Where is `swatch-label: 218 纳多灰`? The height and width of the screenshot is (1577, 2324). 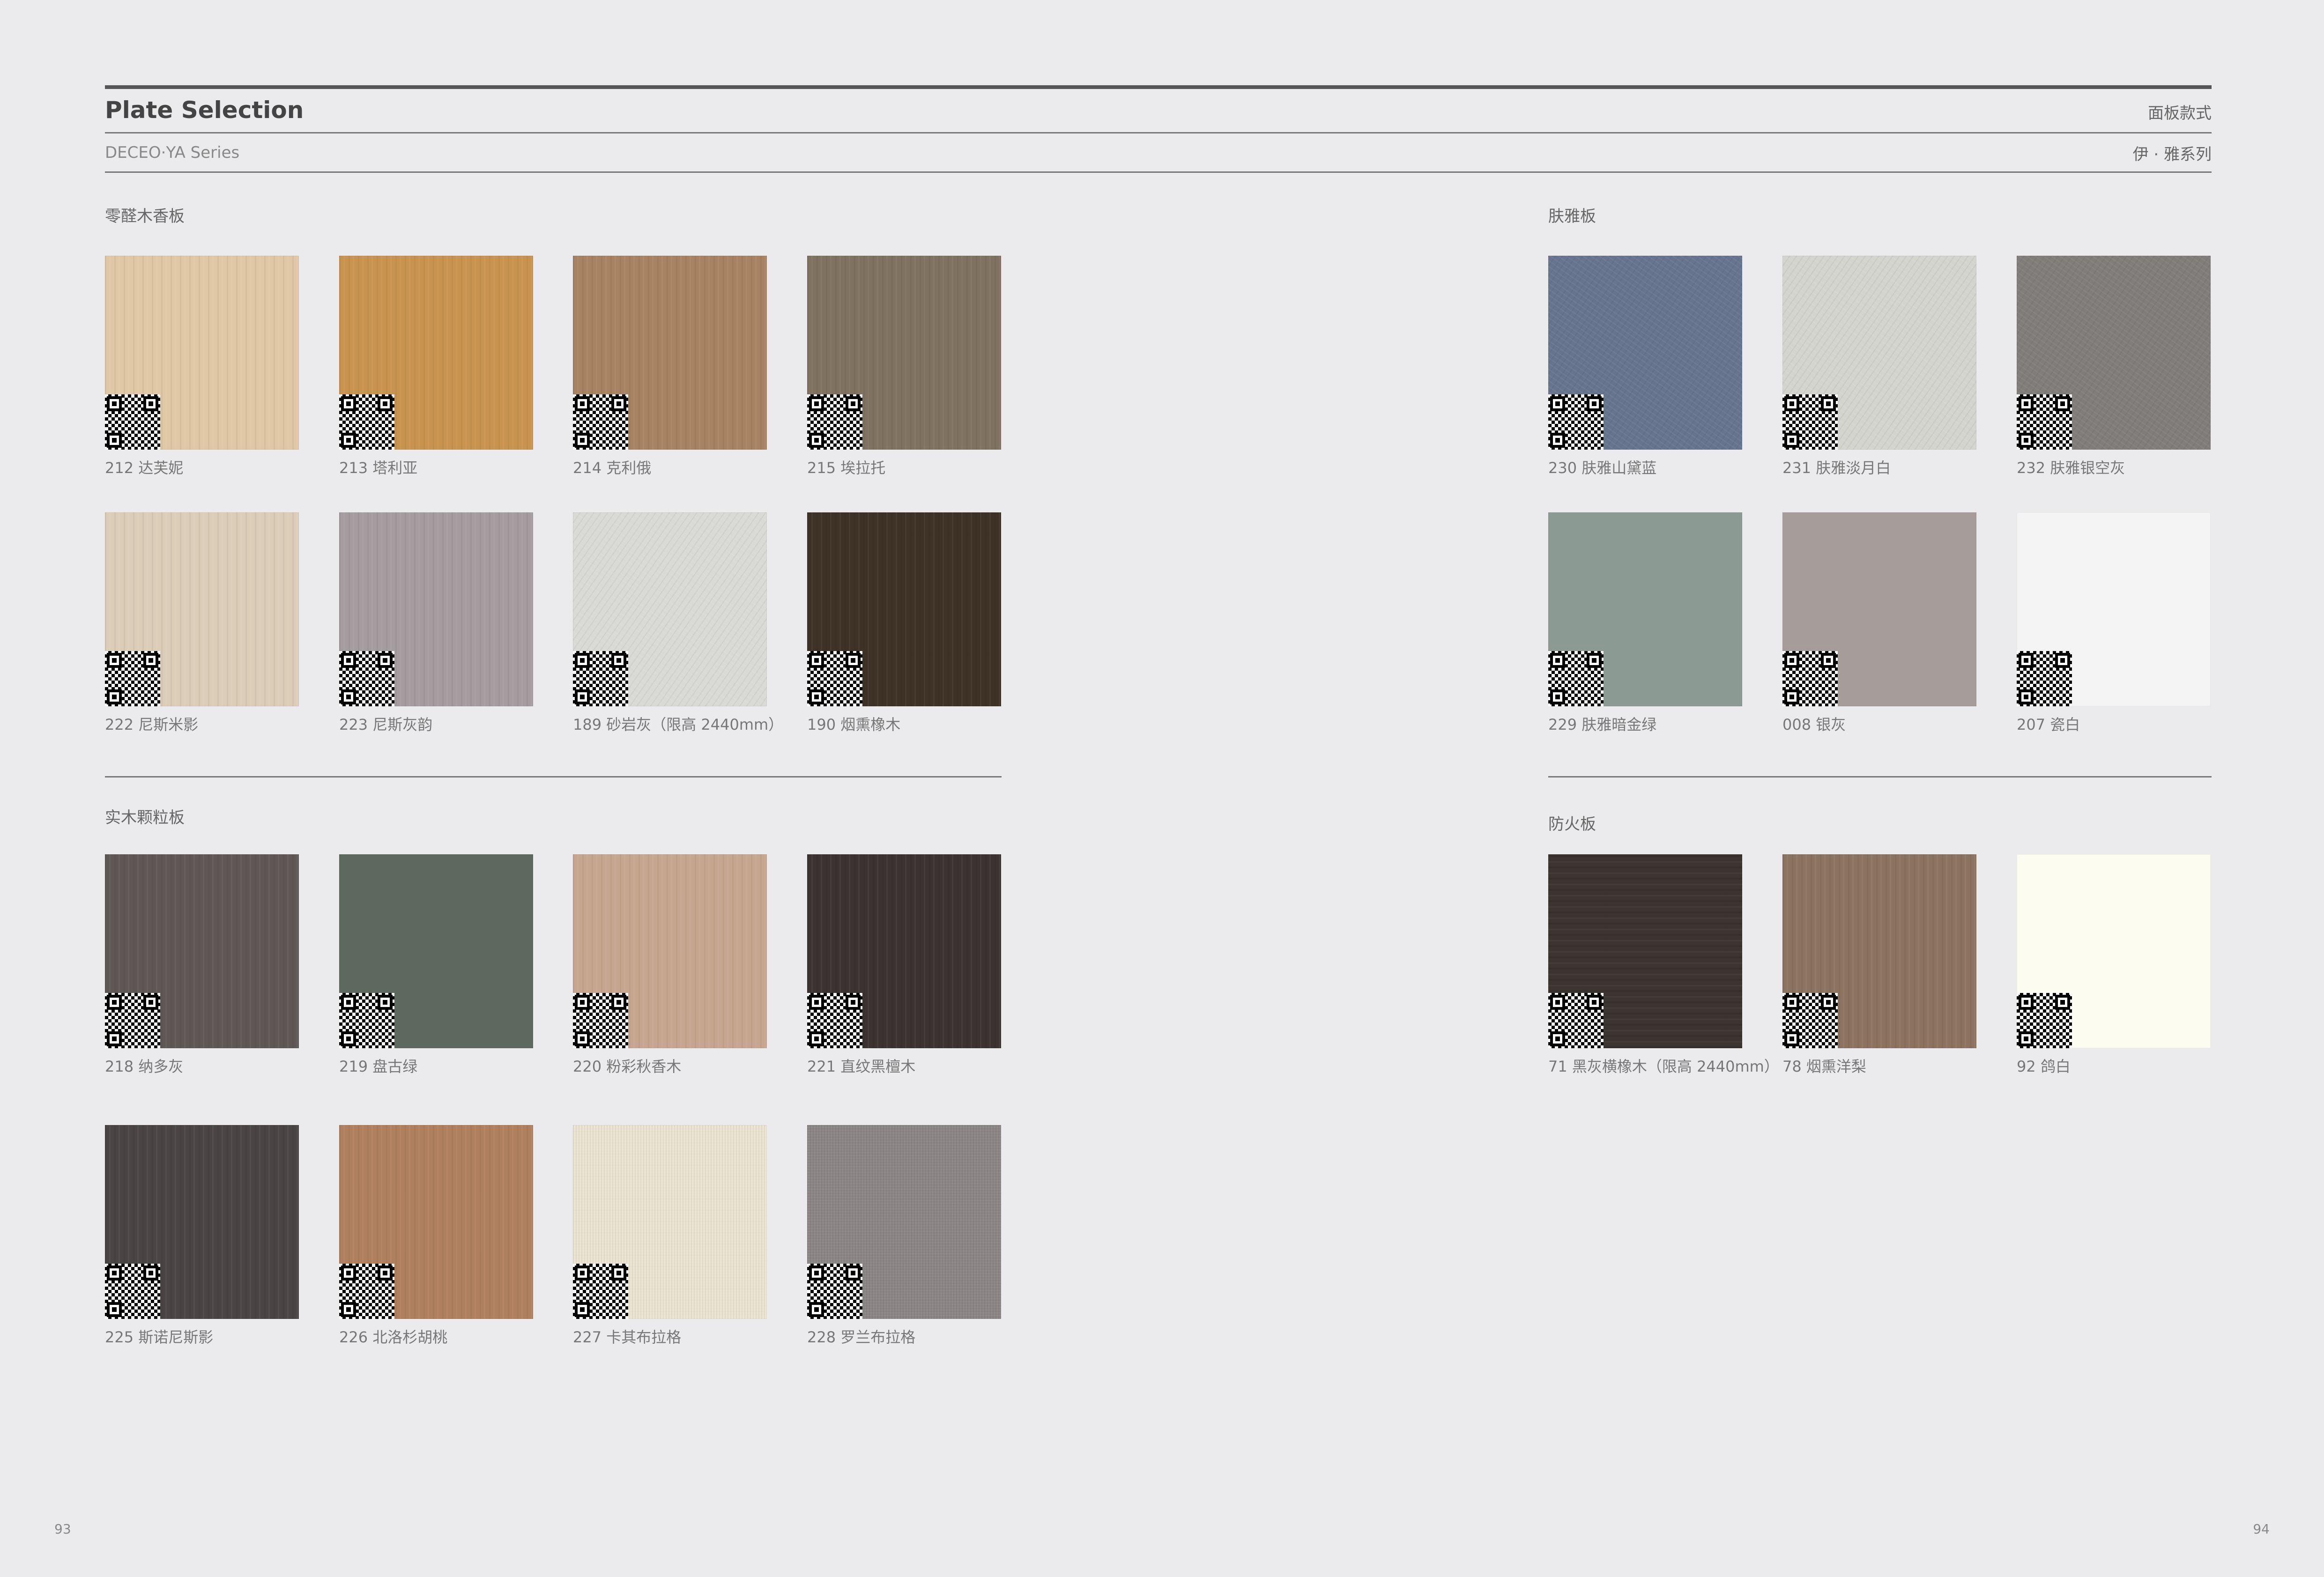
swatch-label: 218 纳多灰 is located at coordinates (144, 1066).